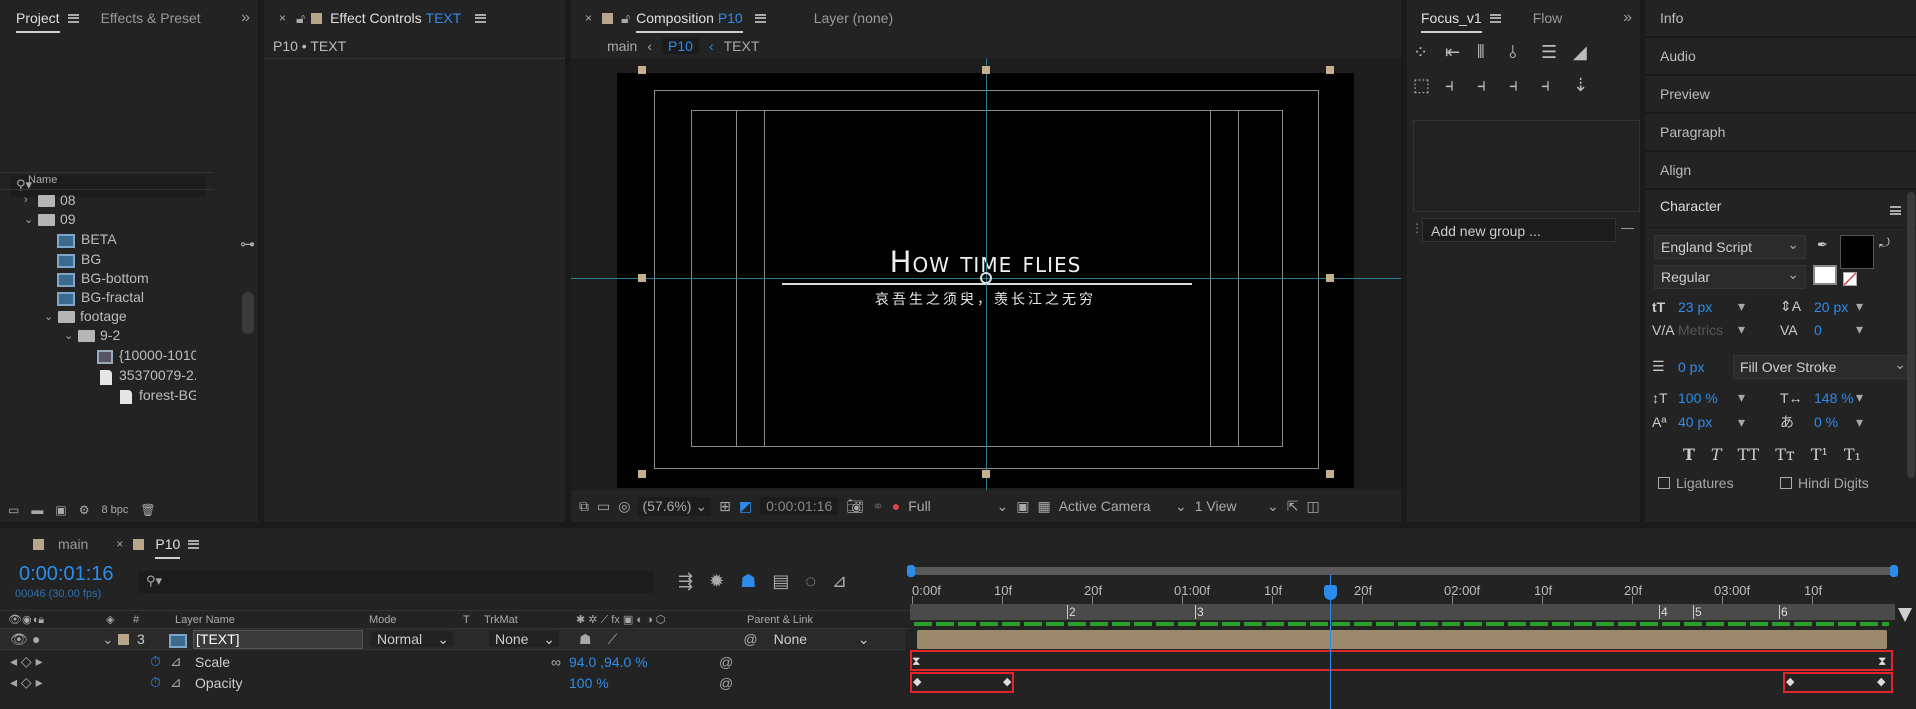 The image size is (1916, 709). Describe the element at coordinates (855, 506) in the screenshot. I see `camera-icon: 📷︎` at that location.